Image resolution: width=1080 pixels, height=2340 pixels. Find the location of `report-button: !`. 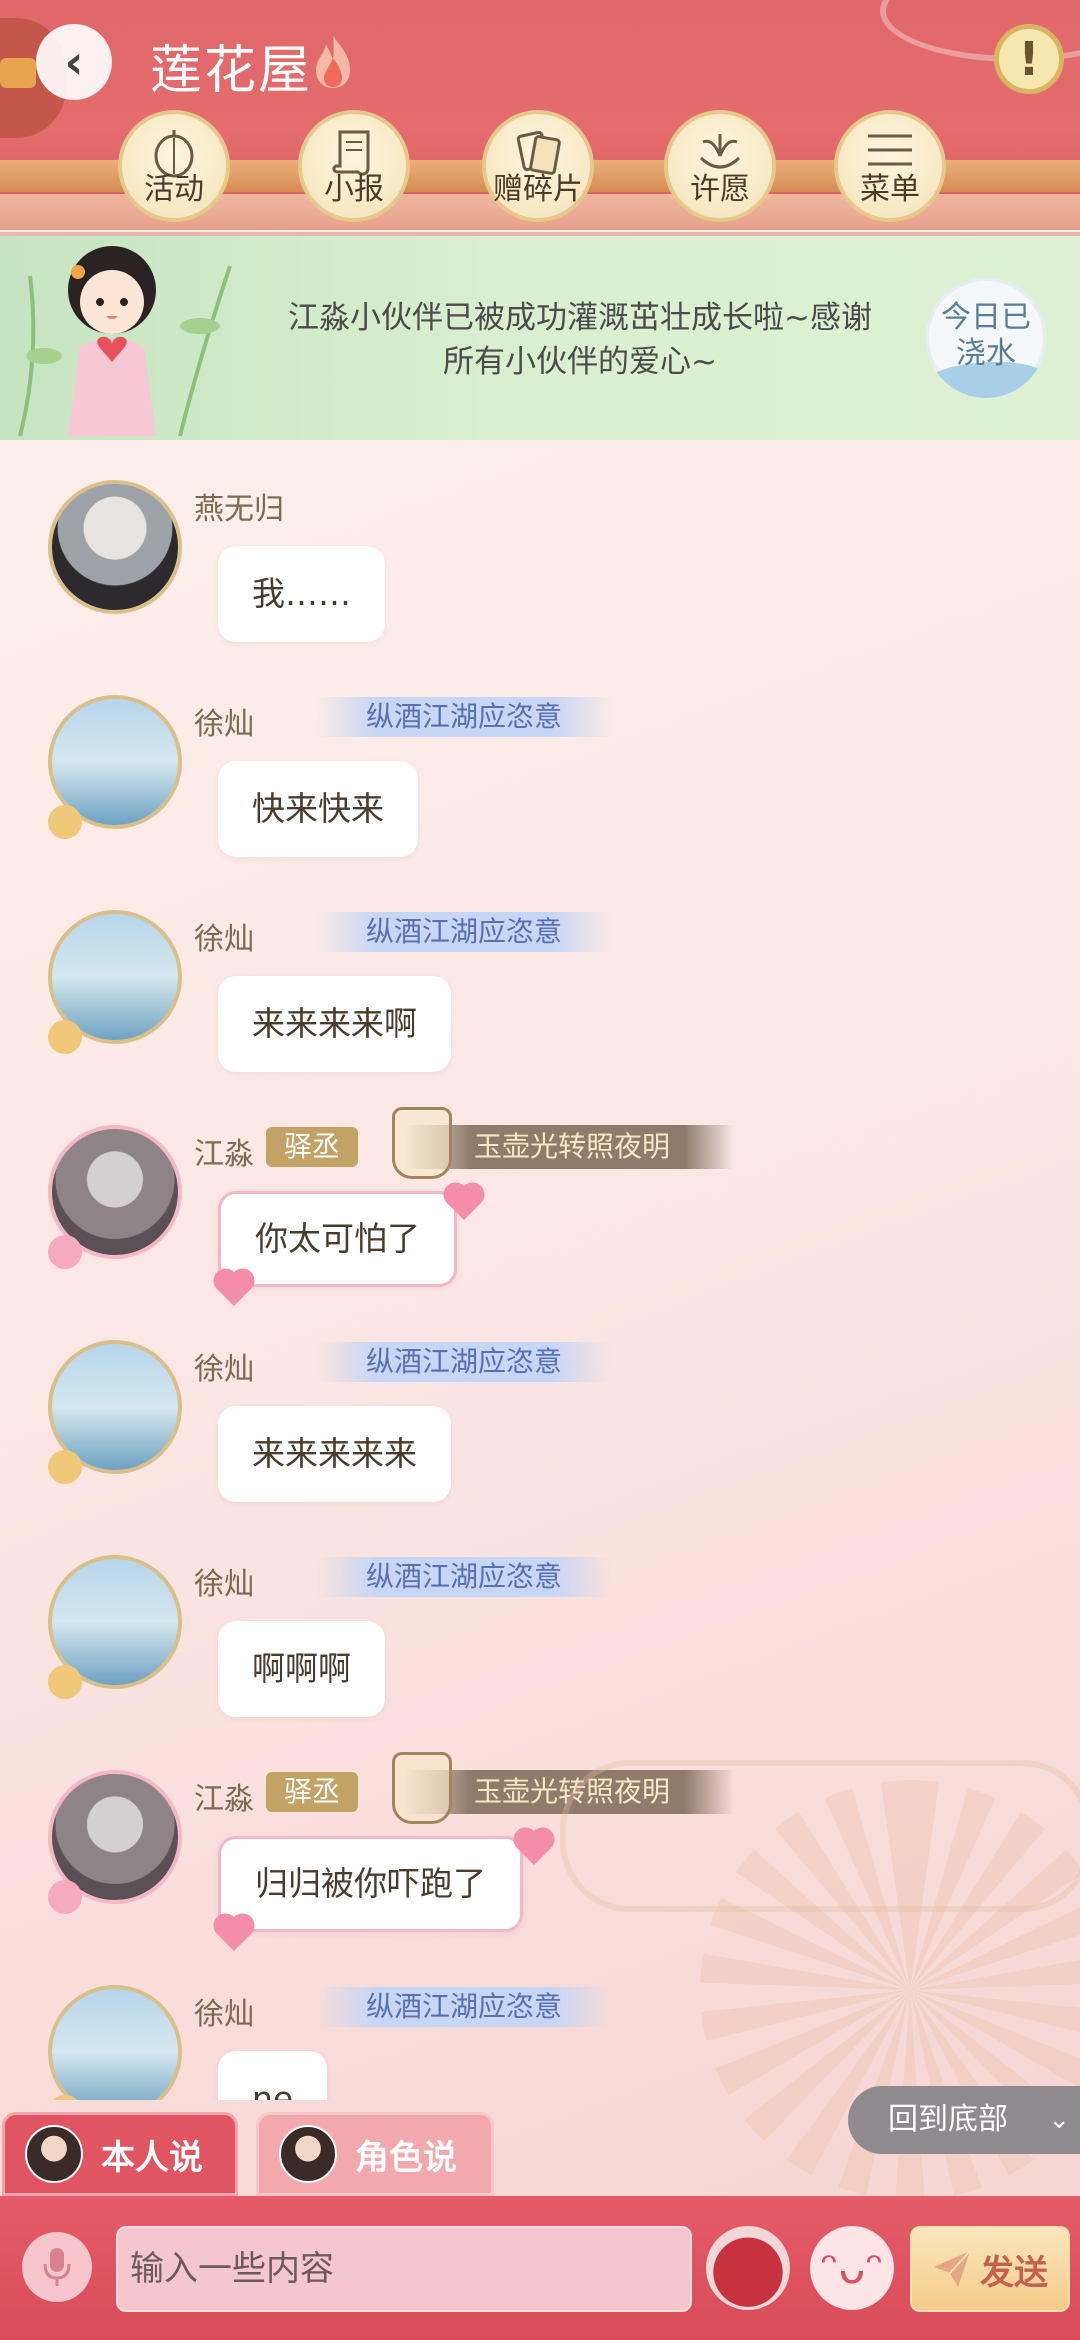

report-button: ! is located at coordinates (1029, 59).